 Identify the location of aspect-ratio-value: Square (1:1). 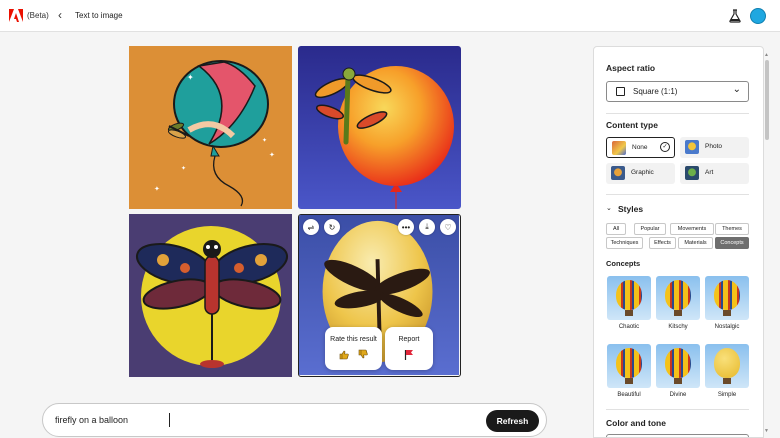
(655, 91).